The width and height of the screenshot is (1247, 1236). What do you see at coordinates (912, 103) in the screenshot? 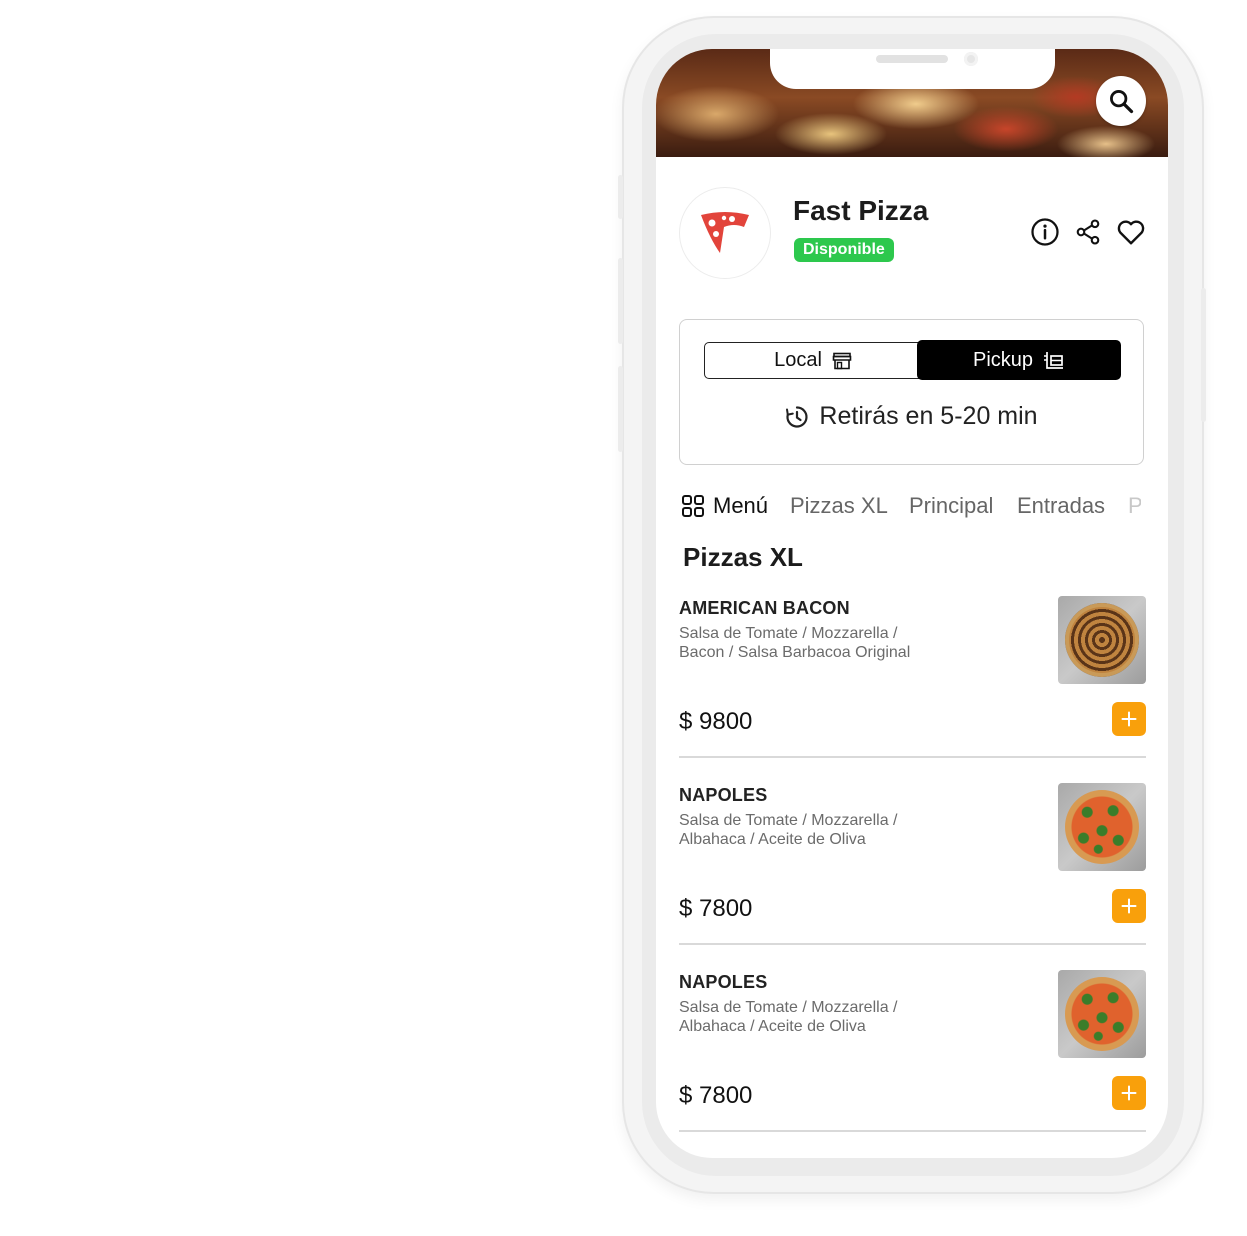
I see `cover-banner` at bounding box center [912, 103].